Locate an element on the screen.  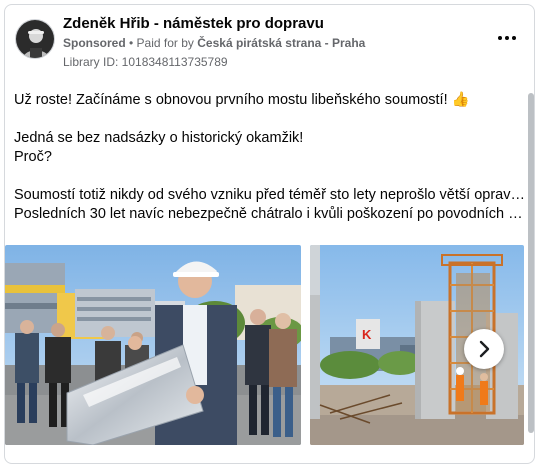
paid-for-prefix: Paid for by is located at coordinates (167, 43).